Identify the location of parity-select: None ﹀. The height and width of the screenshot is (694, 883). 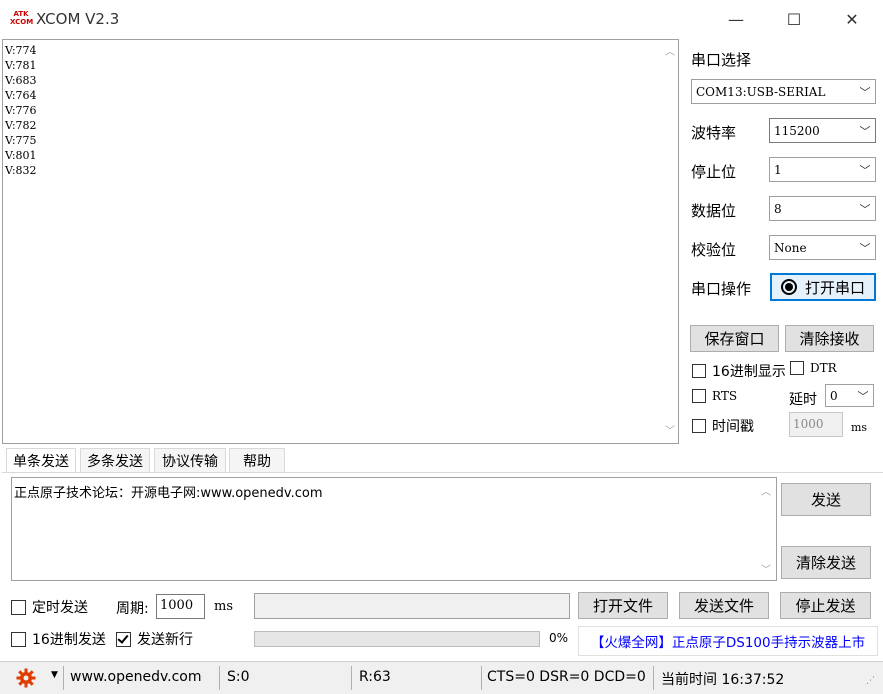
(822, 247).